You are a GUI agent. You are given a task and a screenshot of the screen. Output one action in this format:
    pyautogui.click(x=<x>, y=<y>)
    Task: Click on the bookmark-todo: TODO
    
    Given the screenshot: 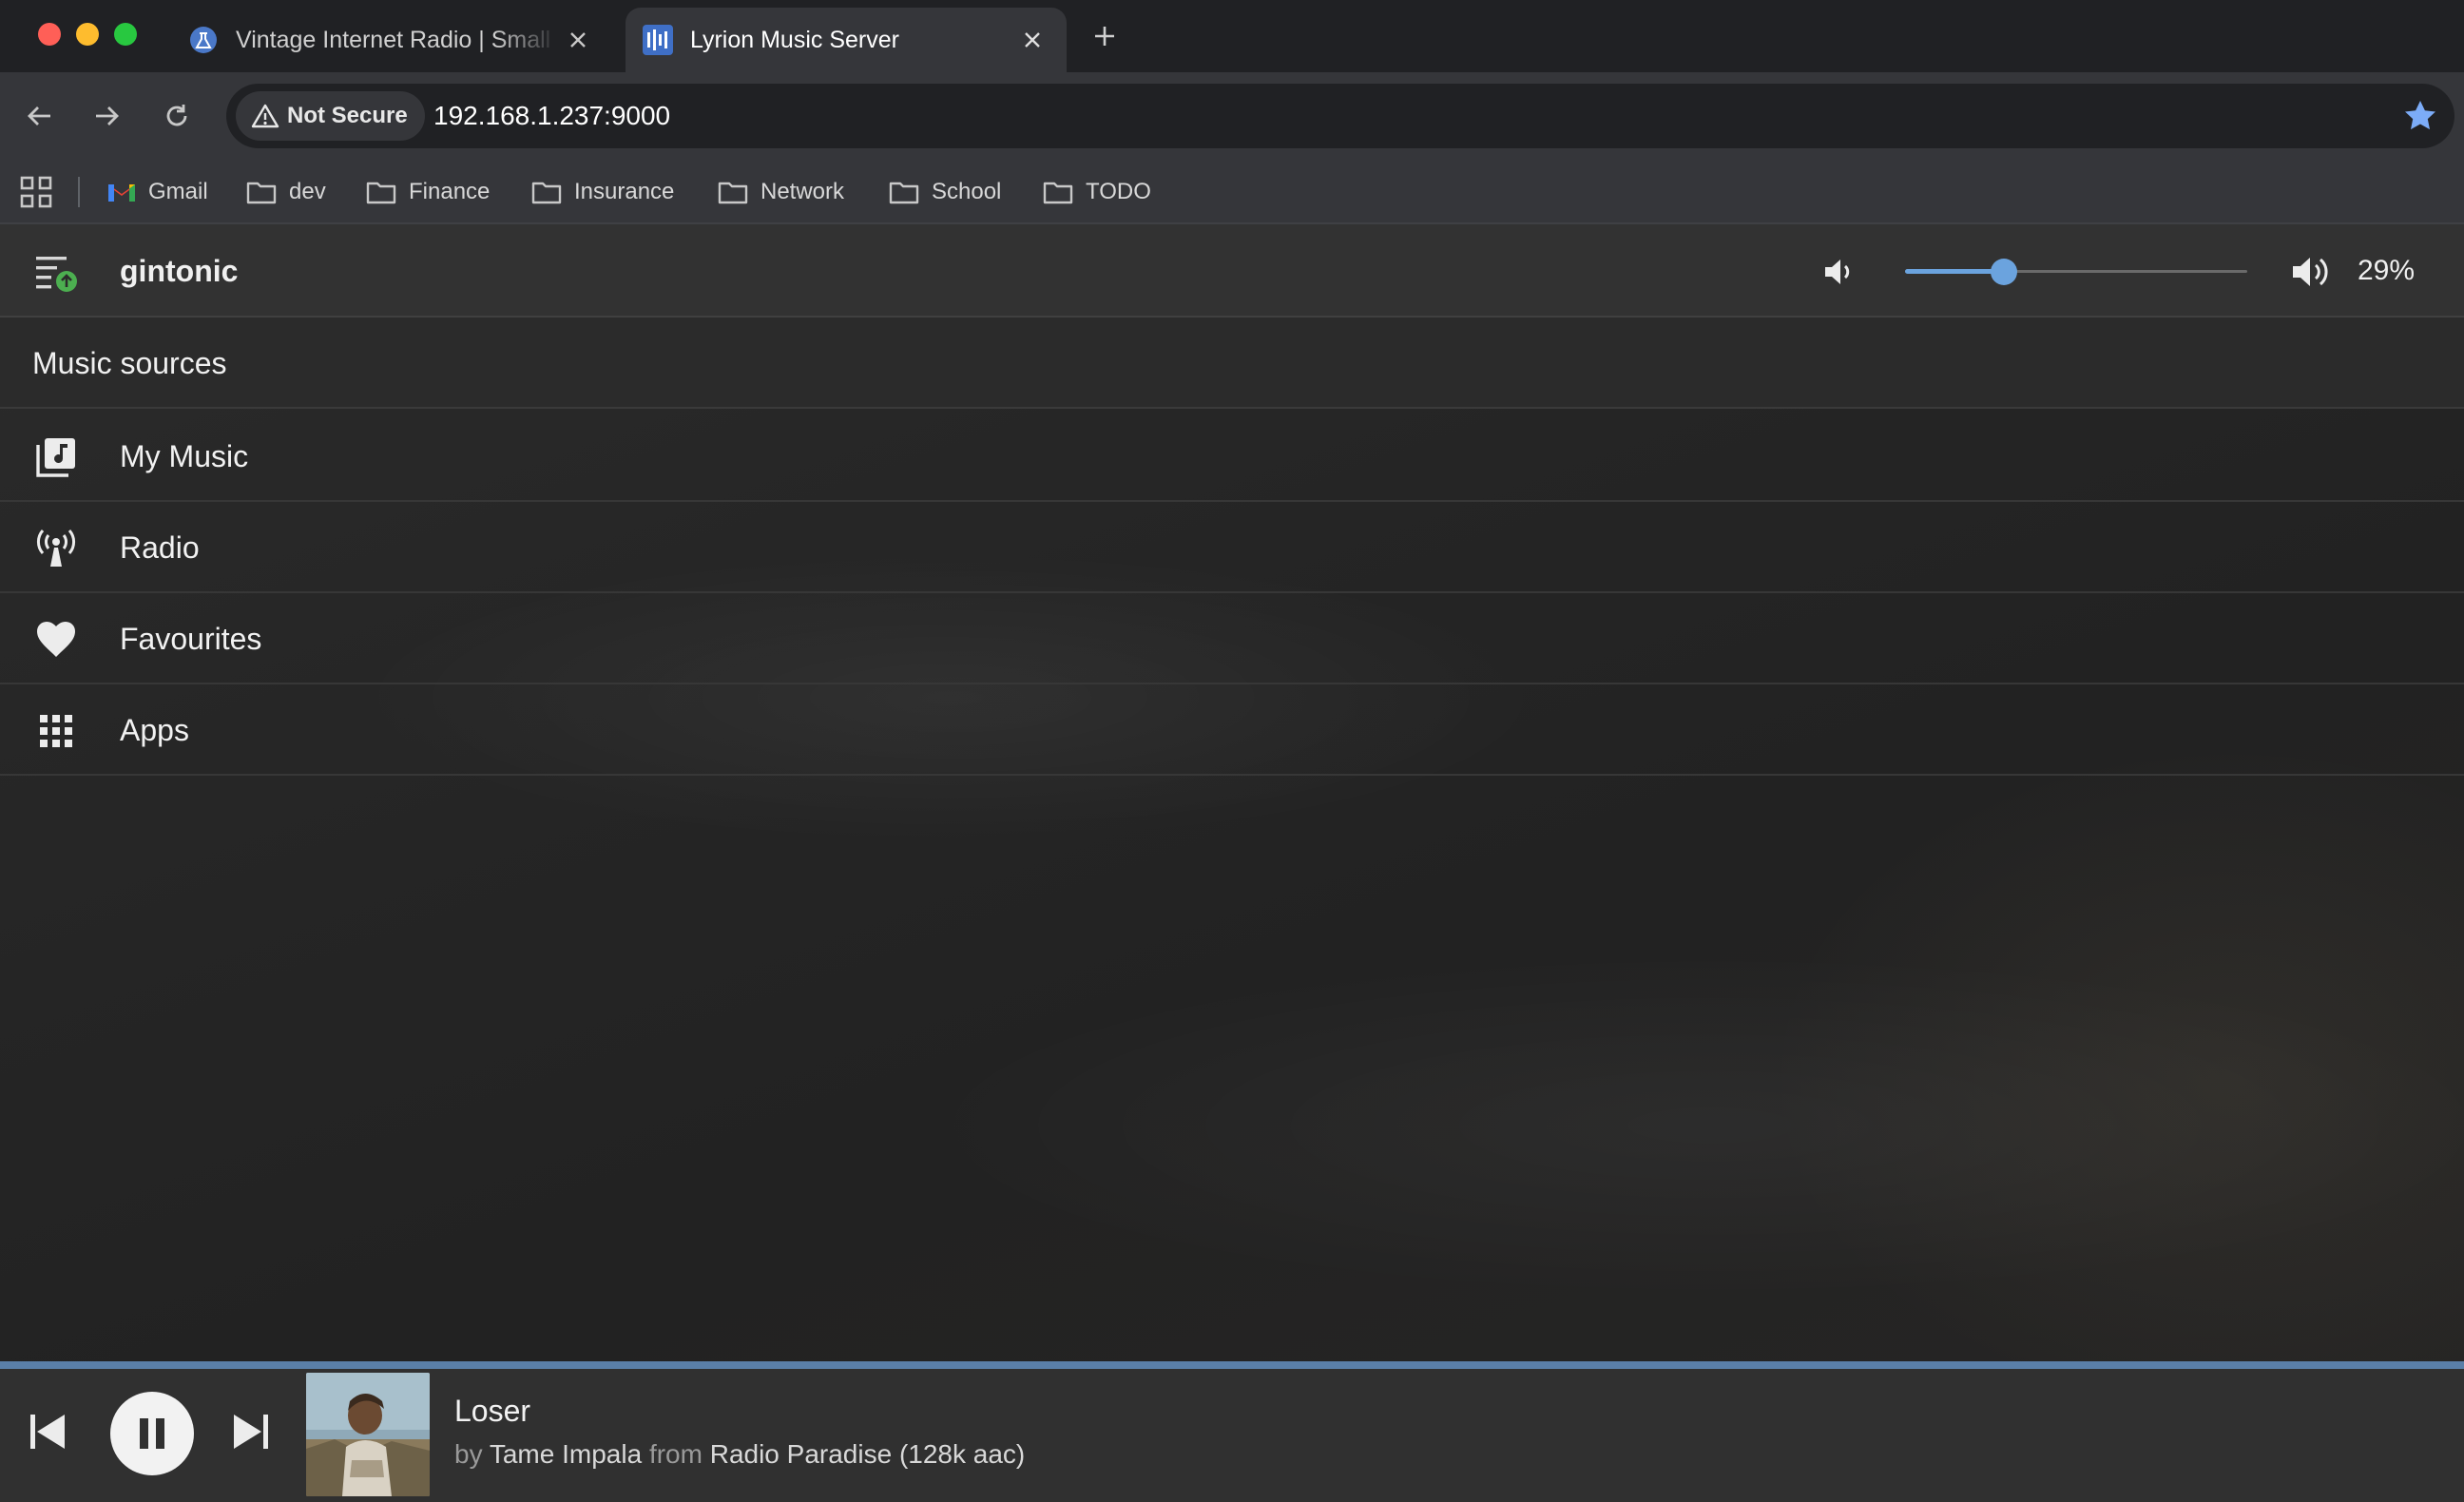 What is the action you would take?
    pyautogui.click(x=1096, y=192)
    